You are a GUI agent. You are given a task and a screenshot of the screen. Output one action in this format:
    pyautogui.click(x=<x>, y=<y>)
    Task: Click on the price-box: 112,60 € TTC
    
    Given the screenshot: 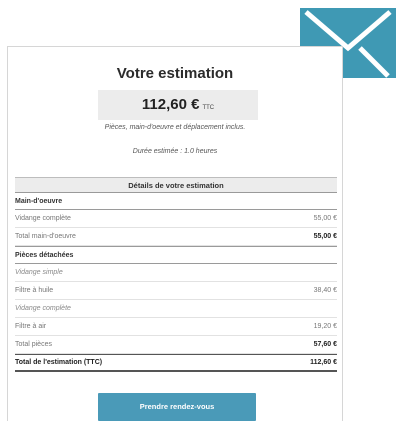 What is the action you would take?
    pyautogui.click(x=178, y=105)
    